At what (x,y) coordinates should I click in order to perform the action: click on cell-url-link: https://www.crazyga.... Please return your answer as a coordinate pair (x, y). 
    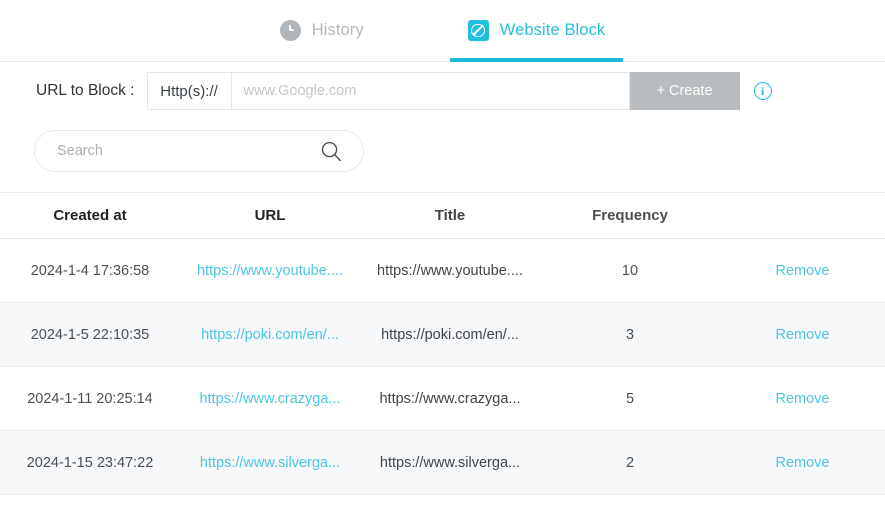
    Looking at the image, I should click on (269, 399).